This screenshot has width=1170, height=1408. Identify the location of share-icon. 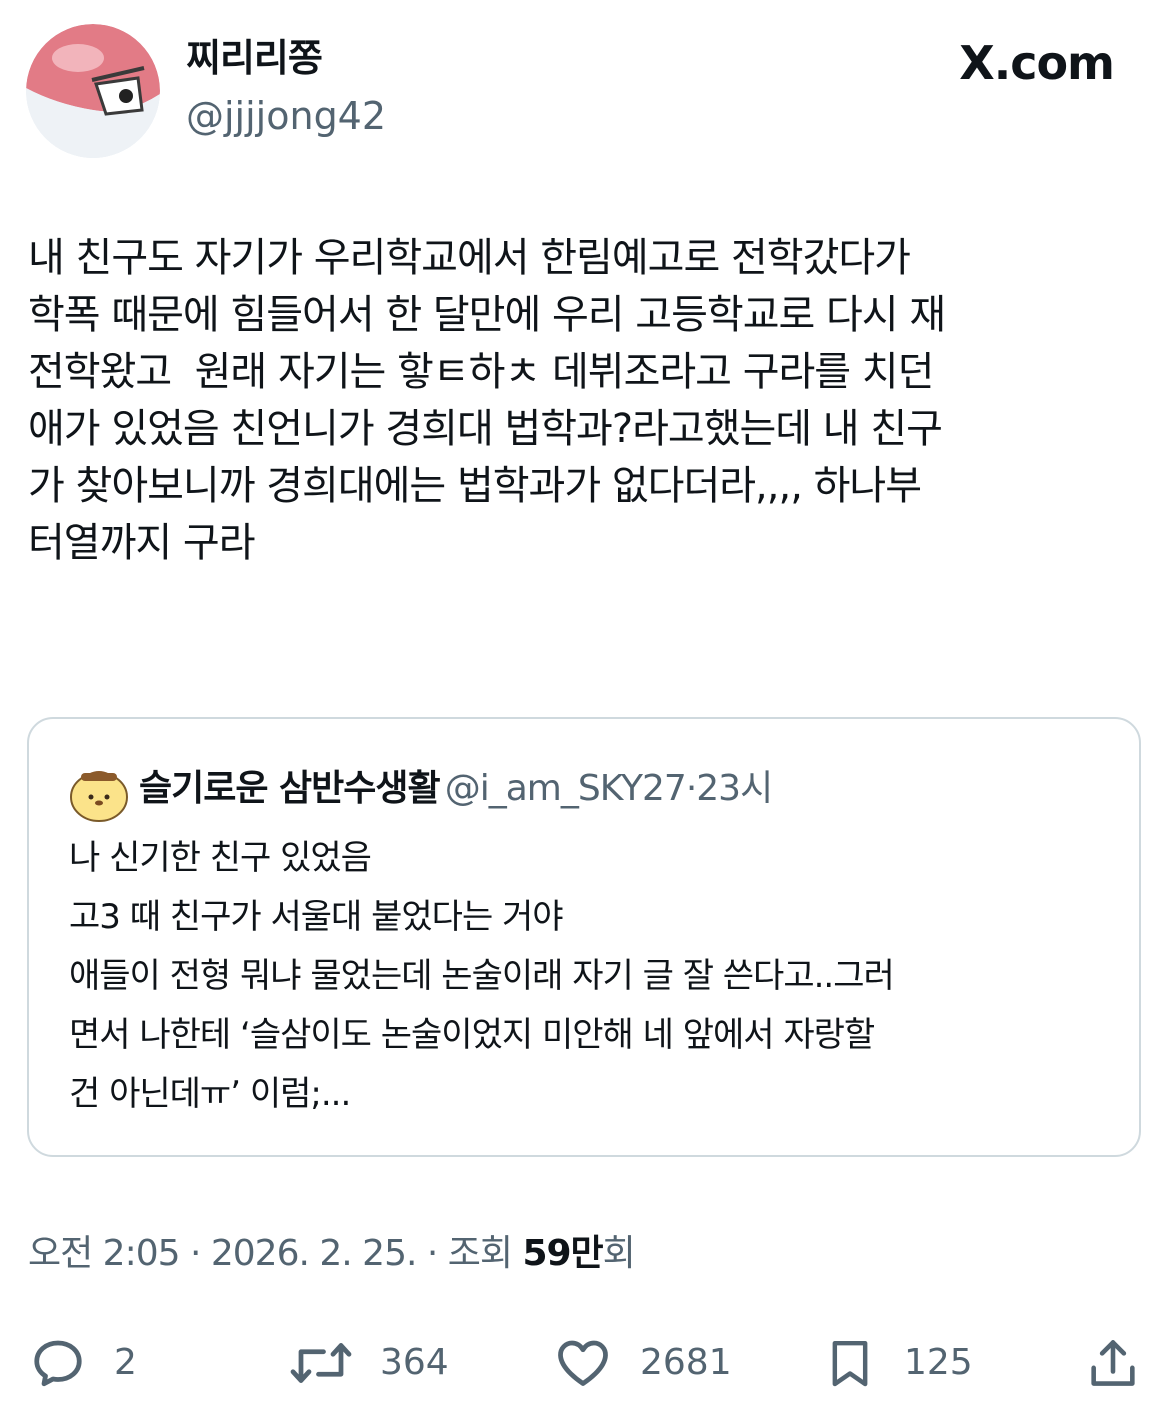
(1113, 1363).